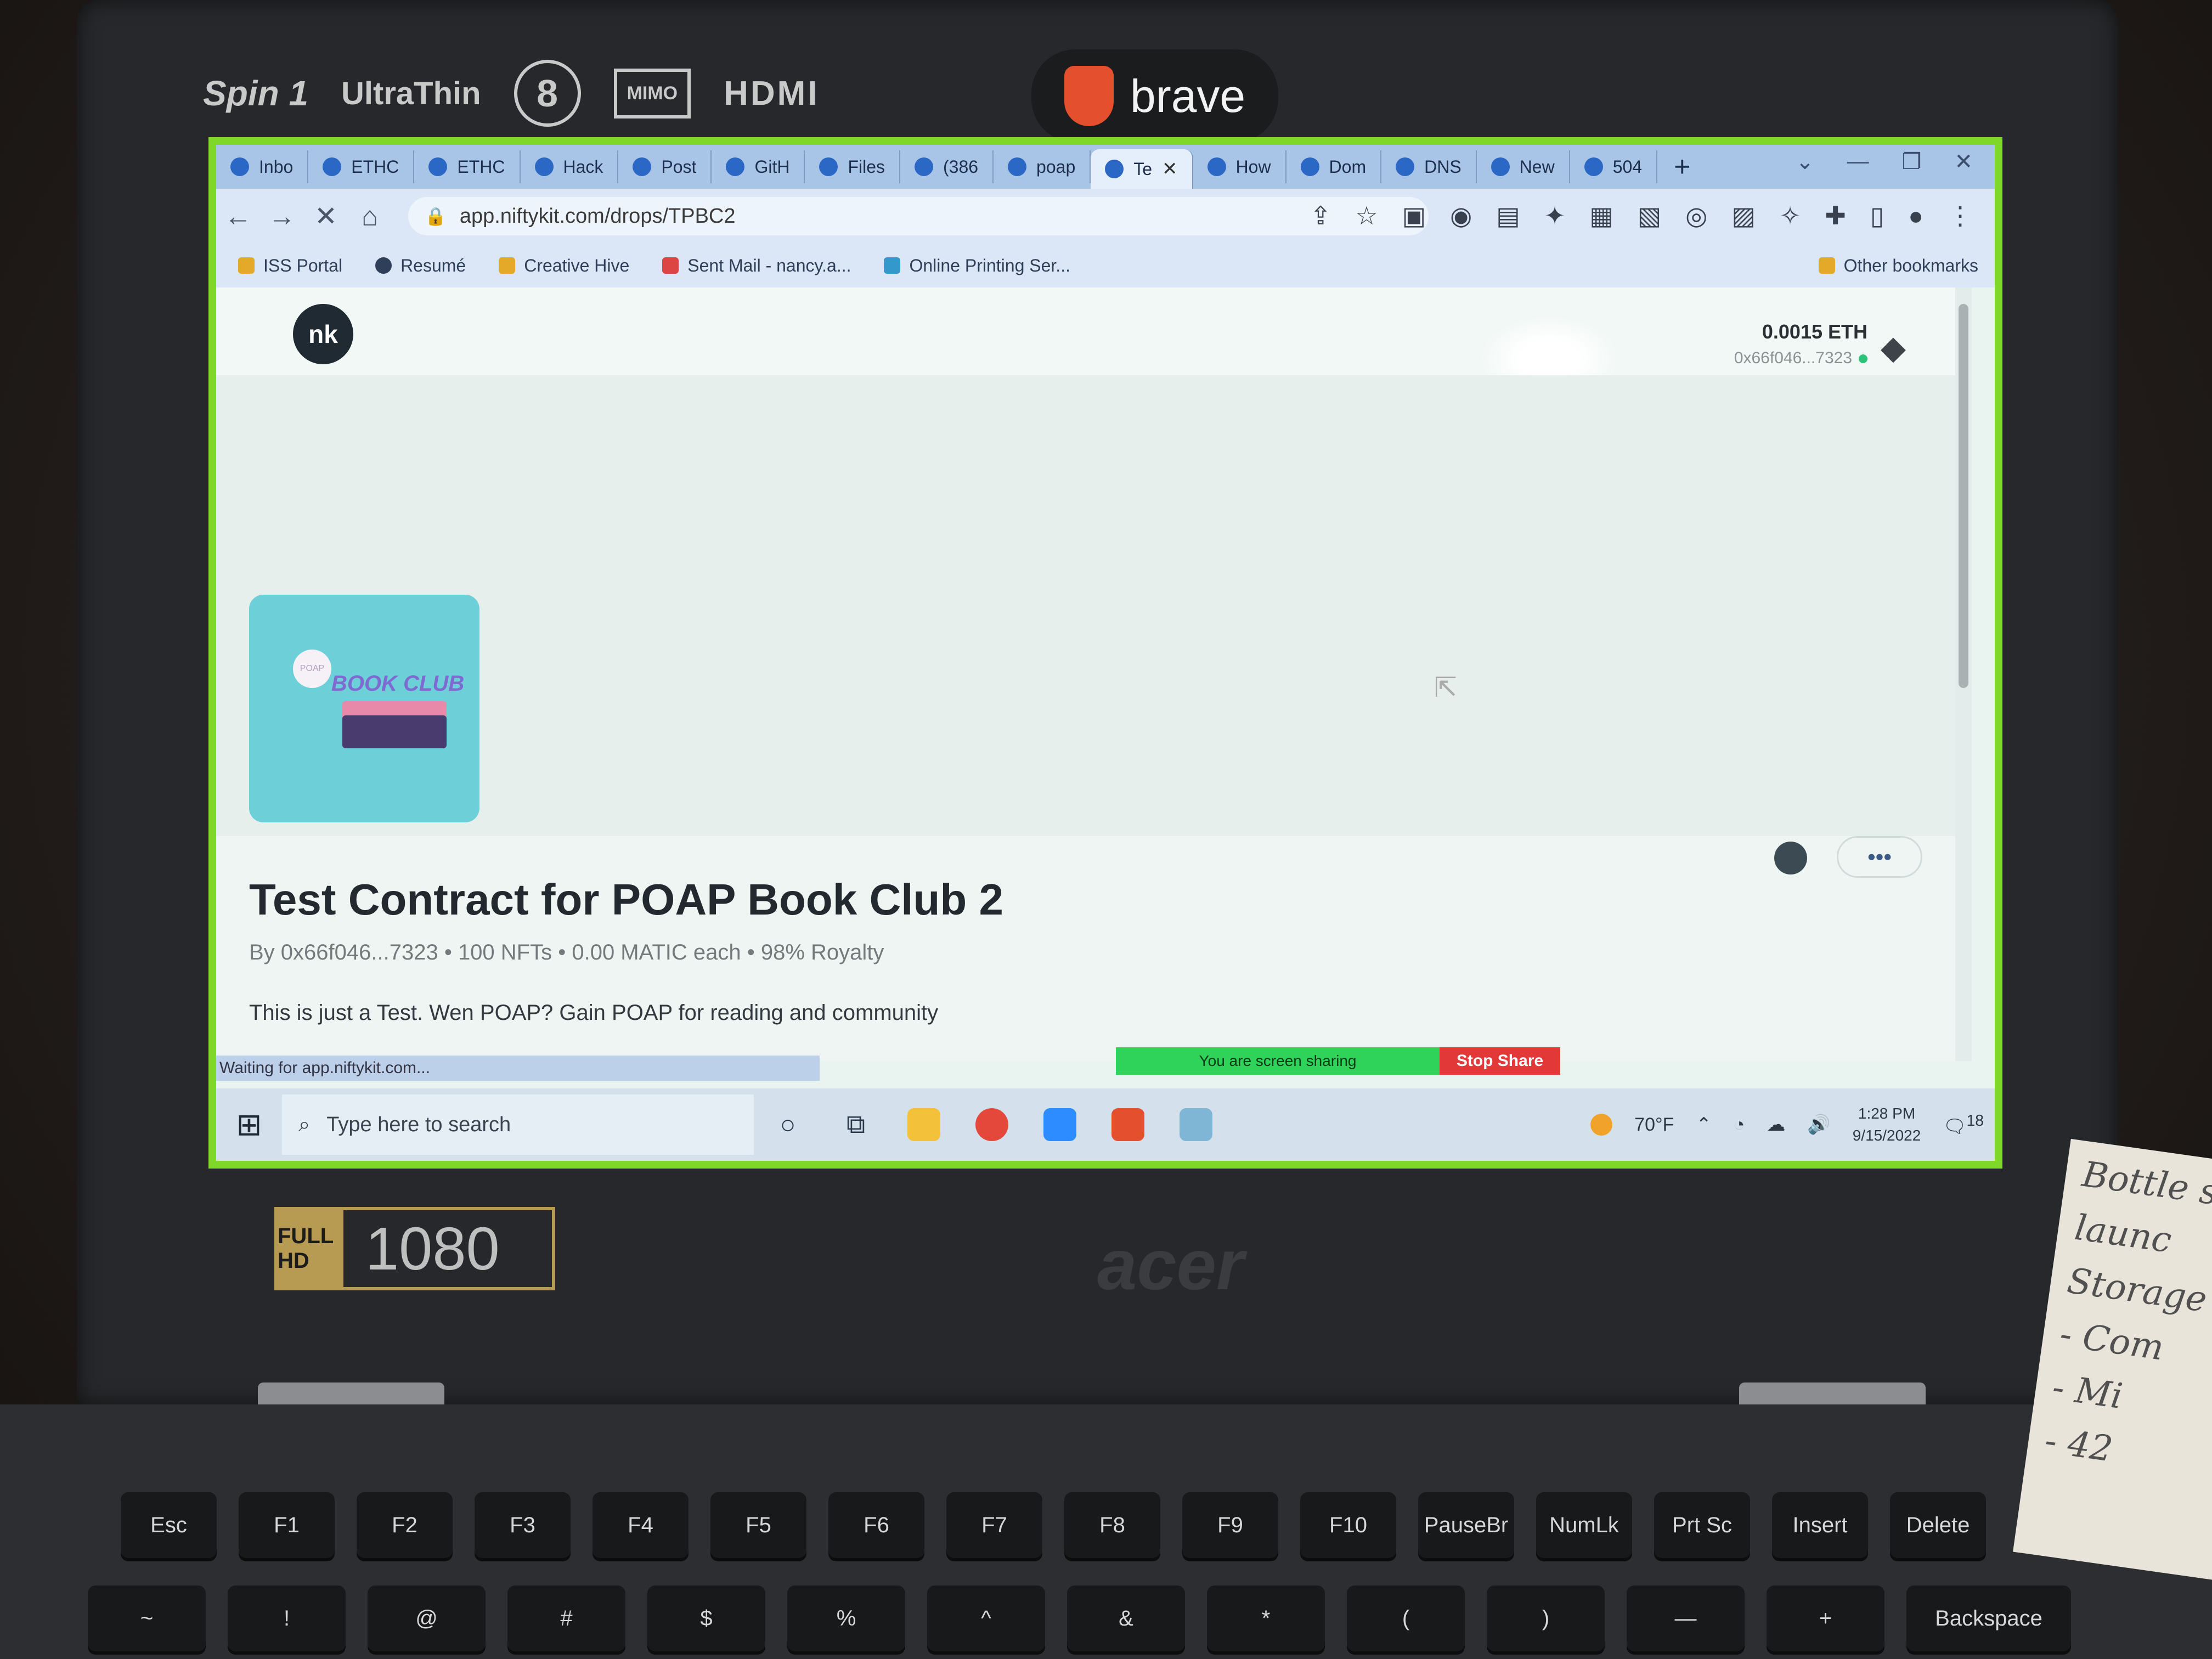  I want to click on wallet-info: 0.0015 ETH 0x66f046...7323, so click(1800, 344).